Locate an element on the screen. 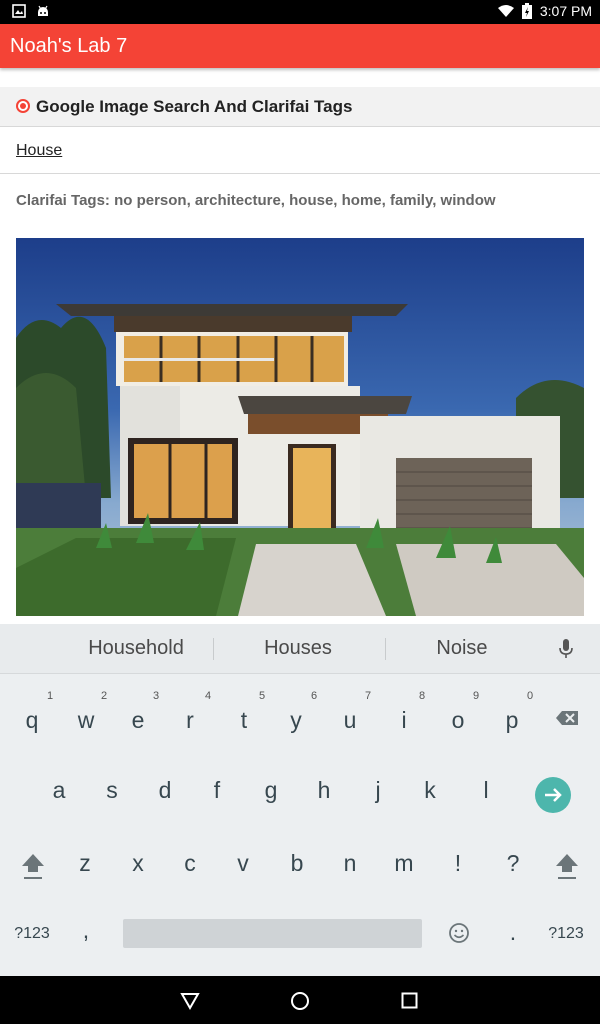 The width and height of the screenshot is (600, 1024). key-i: i is located at coordinates (404, 720).